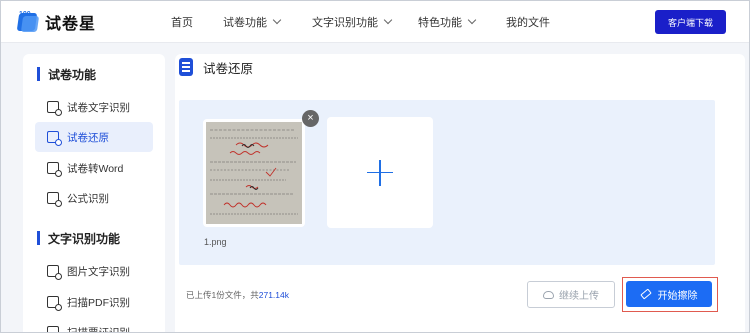 The width and height of the screenshot is (750, 333). I want to click on nav-special-features: 特色功能, so click(447, 22).